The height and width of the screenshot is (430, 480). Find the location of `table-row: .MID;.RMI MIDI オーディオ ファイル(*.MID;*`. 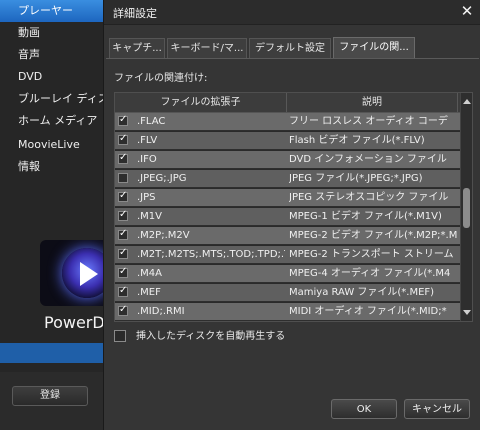

table-row: .MID;.RMI MIDI オーディオ ファイル(*.MID;* is located at coordinates (287, 312).